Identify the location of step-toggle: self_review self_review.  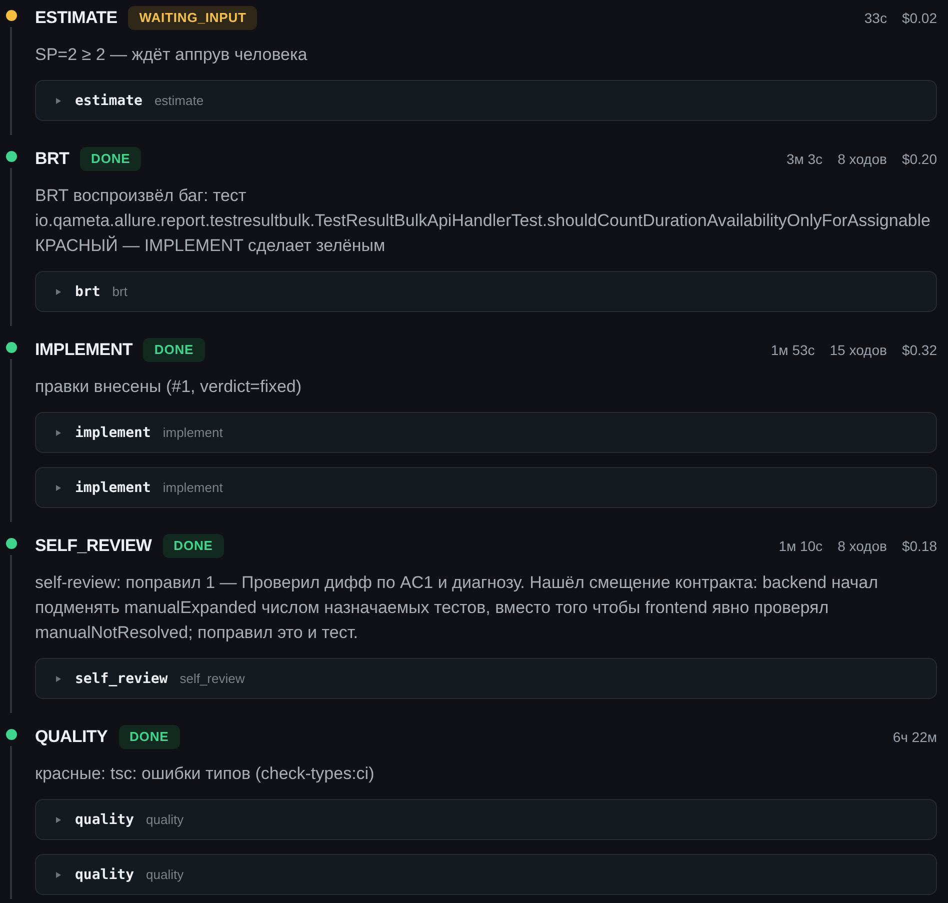
(486, 678).